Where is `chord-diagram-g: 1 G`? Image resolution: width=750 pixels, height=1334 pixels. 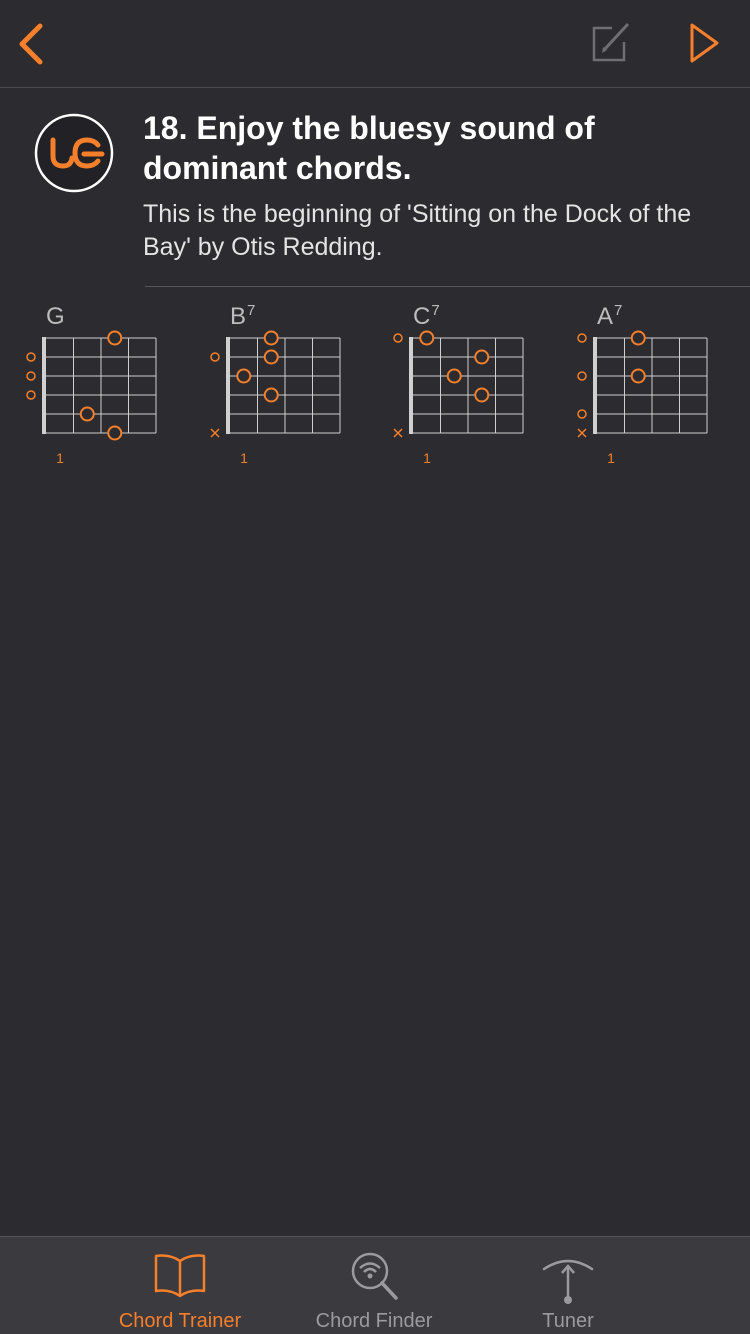 chord-diagram-g: 1 G is located at coordinates (106, 383).